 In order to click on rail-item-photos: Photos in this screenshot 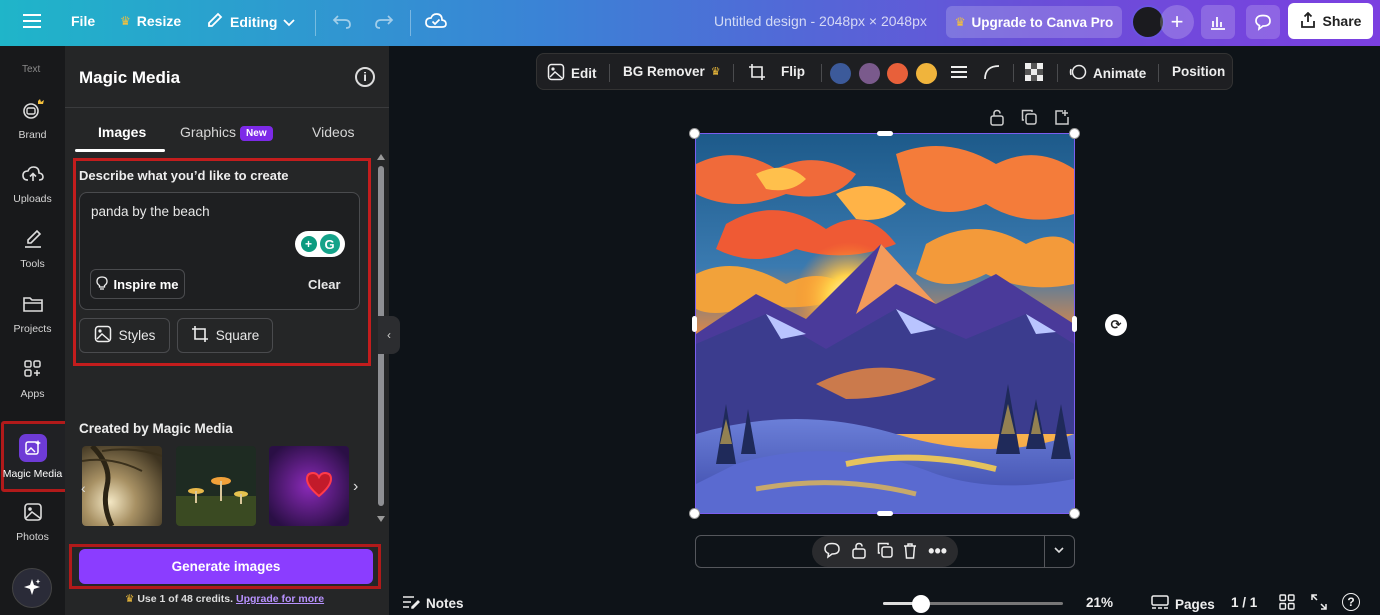, I will do `click(32, 522)`.